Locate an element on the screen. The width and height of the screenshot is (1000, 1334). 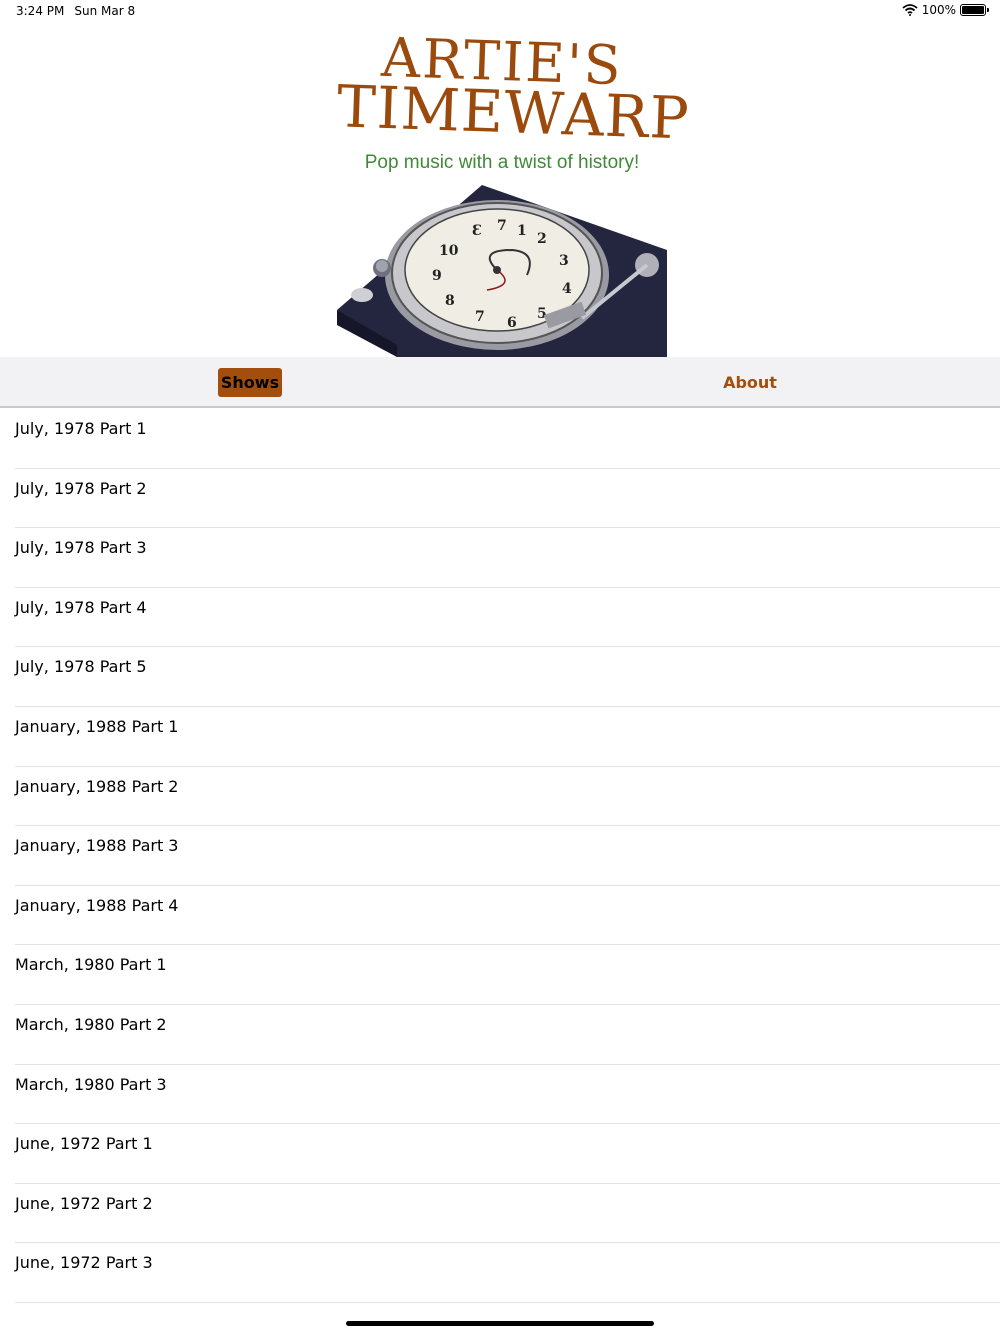
show-title: March, 1980 Part 3 is located at coordinates (91, 1084).